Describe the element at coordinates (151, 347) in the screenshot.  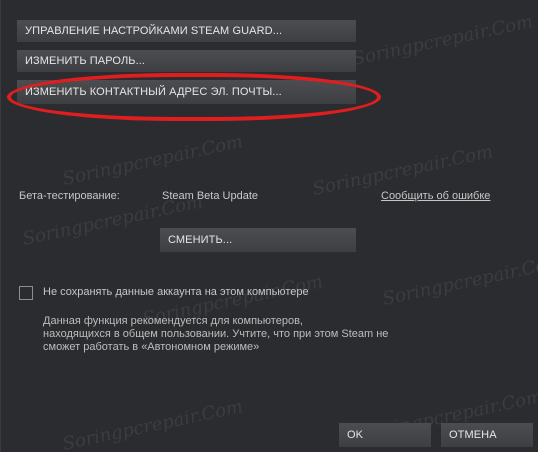
I see `description-line: сможет работать в «Автономном режиме»` at that location.